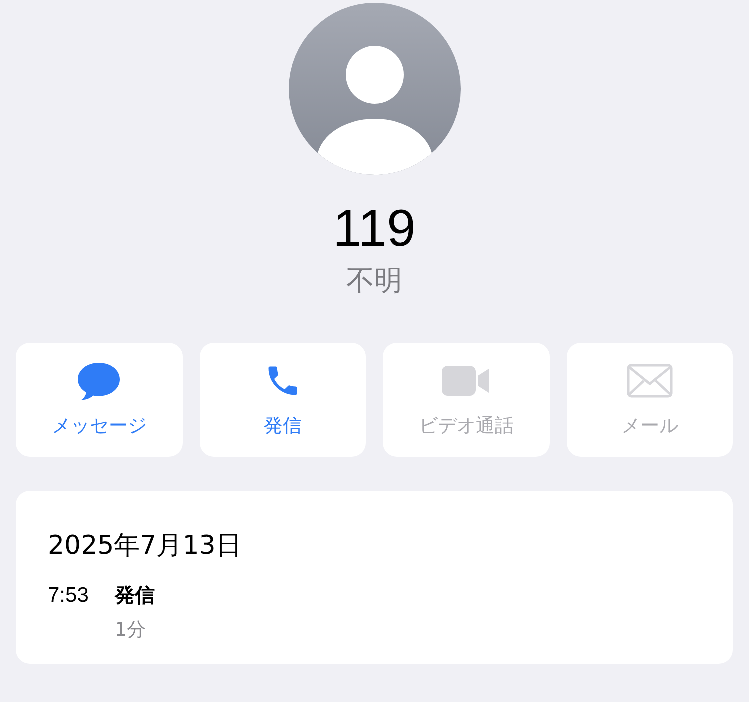 This screenshot has height=702, width=749. What do you see at coordinates (374, 281) in the screenshot?
I see `contact-label: 不明` at bounding box center [374, 281].